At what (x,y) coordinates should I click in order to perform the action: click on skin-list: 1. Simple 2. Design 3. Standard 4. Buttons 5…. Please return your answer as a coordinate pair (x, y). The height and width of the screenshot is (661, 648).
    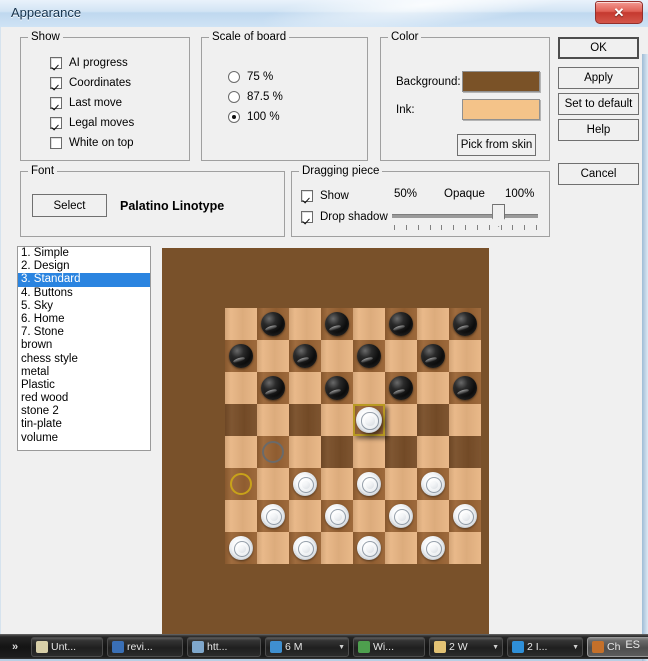
    Looking at the image, I should click on (84, 348).